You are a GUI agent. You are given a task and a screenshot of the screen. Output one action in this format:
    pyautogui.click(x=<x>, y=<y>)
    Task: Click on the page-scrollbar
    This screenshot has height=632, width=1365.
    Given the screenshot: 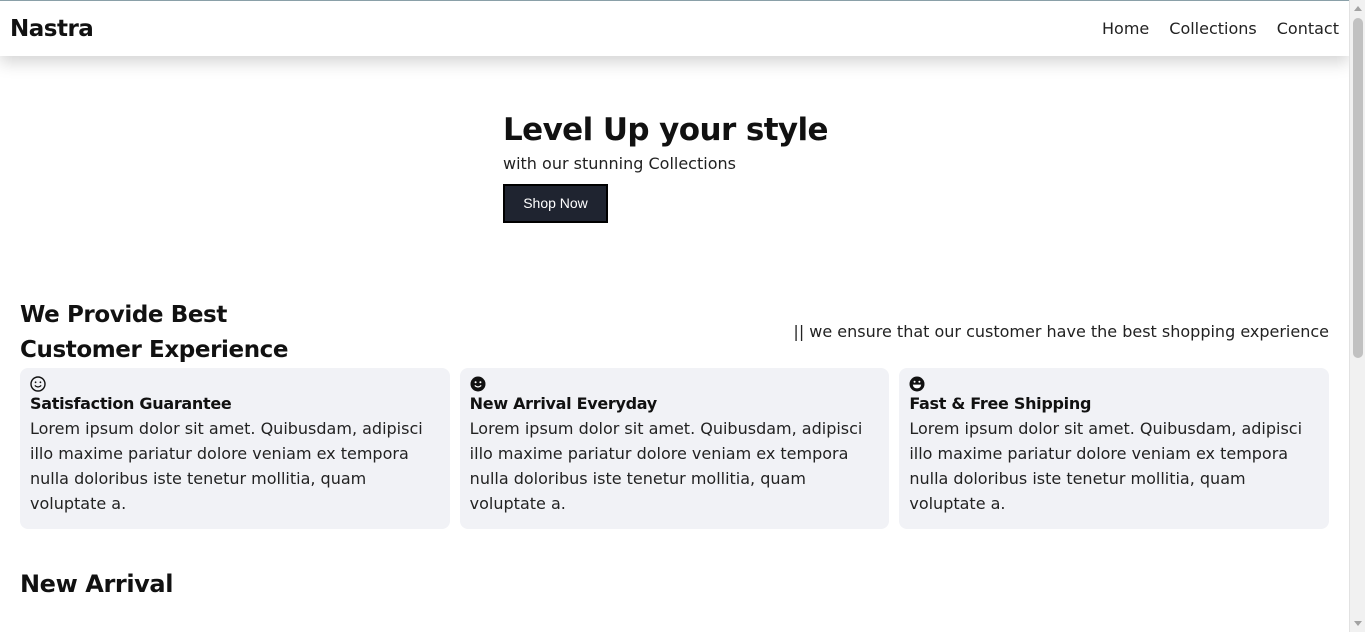 What is the action you would take?
    pyautogui.click(x=1357, y=316)
    